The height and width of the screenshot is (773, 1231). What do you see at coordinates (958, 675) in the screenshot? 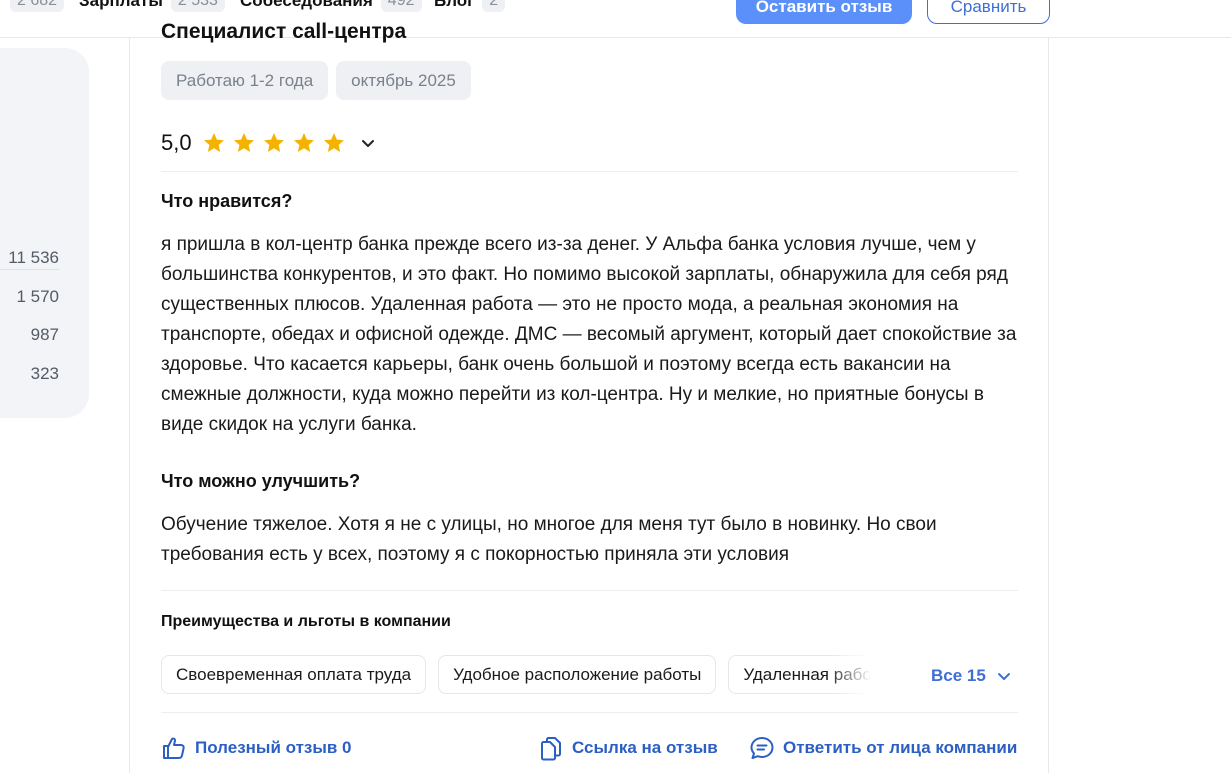
I see `all-benefits-label: Все 15` at bounding box center [958, 675].